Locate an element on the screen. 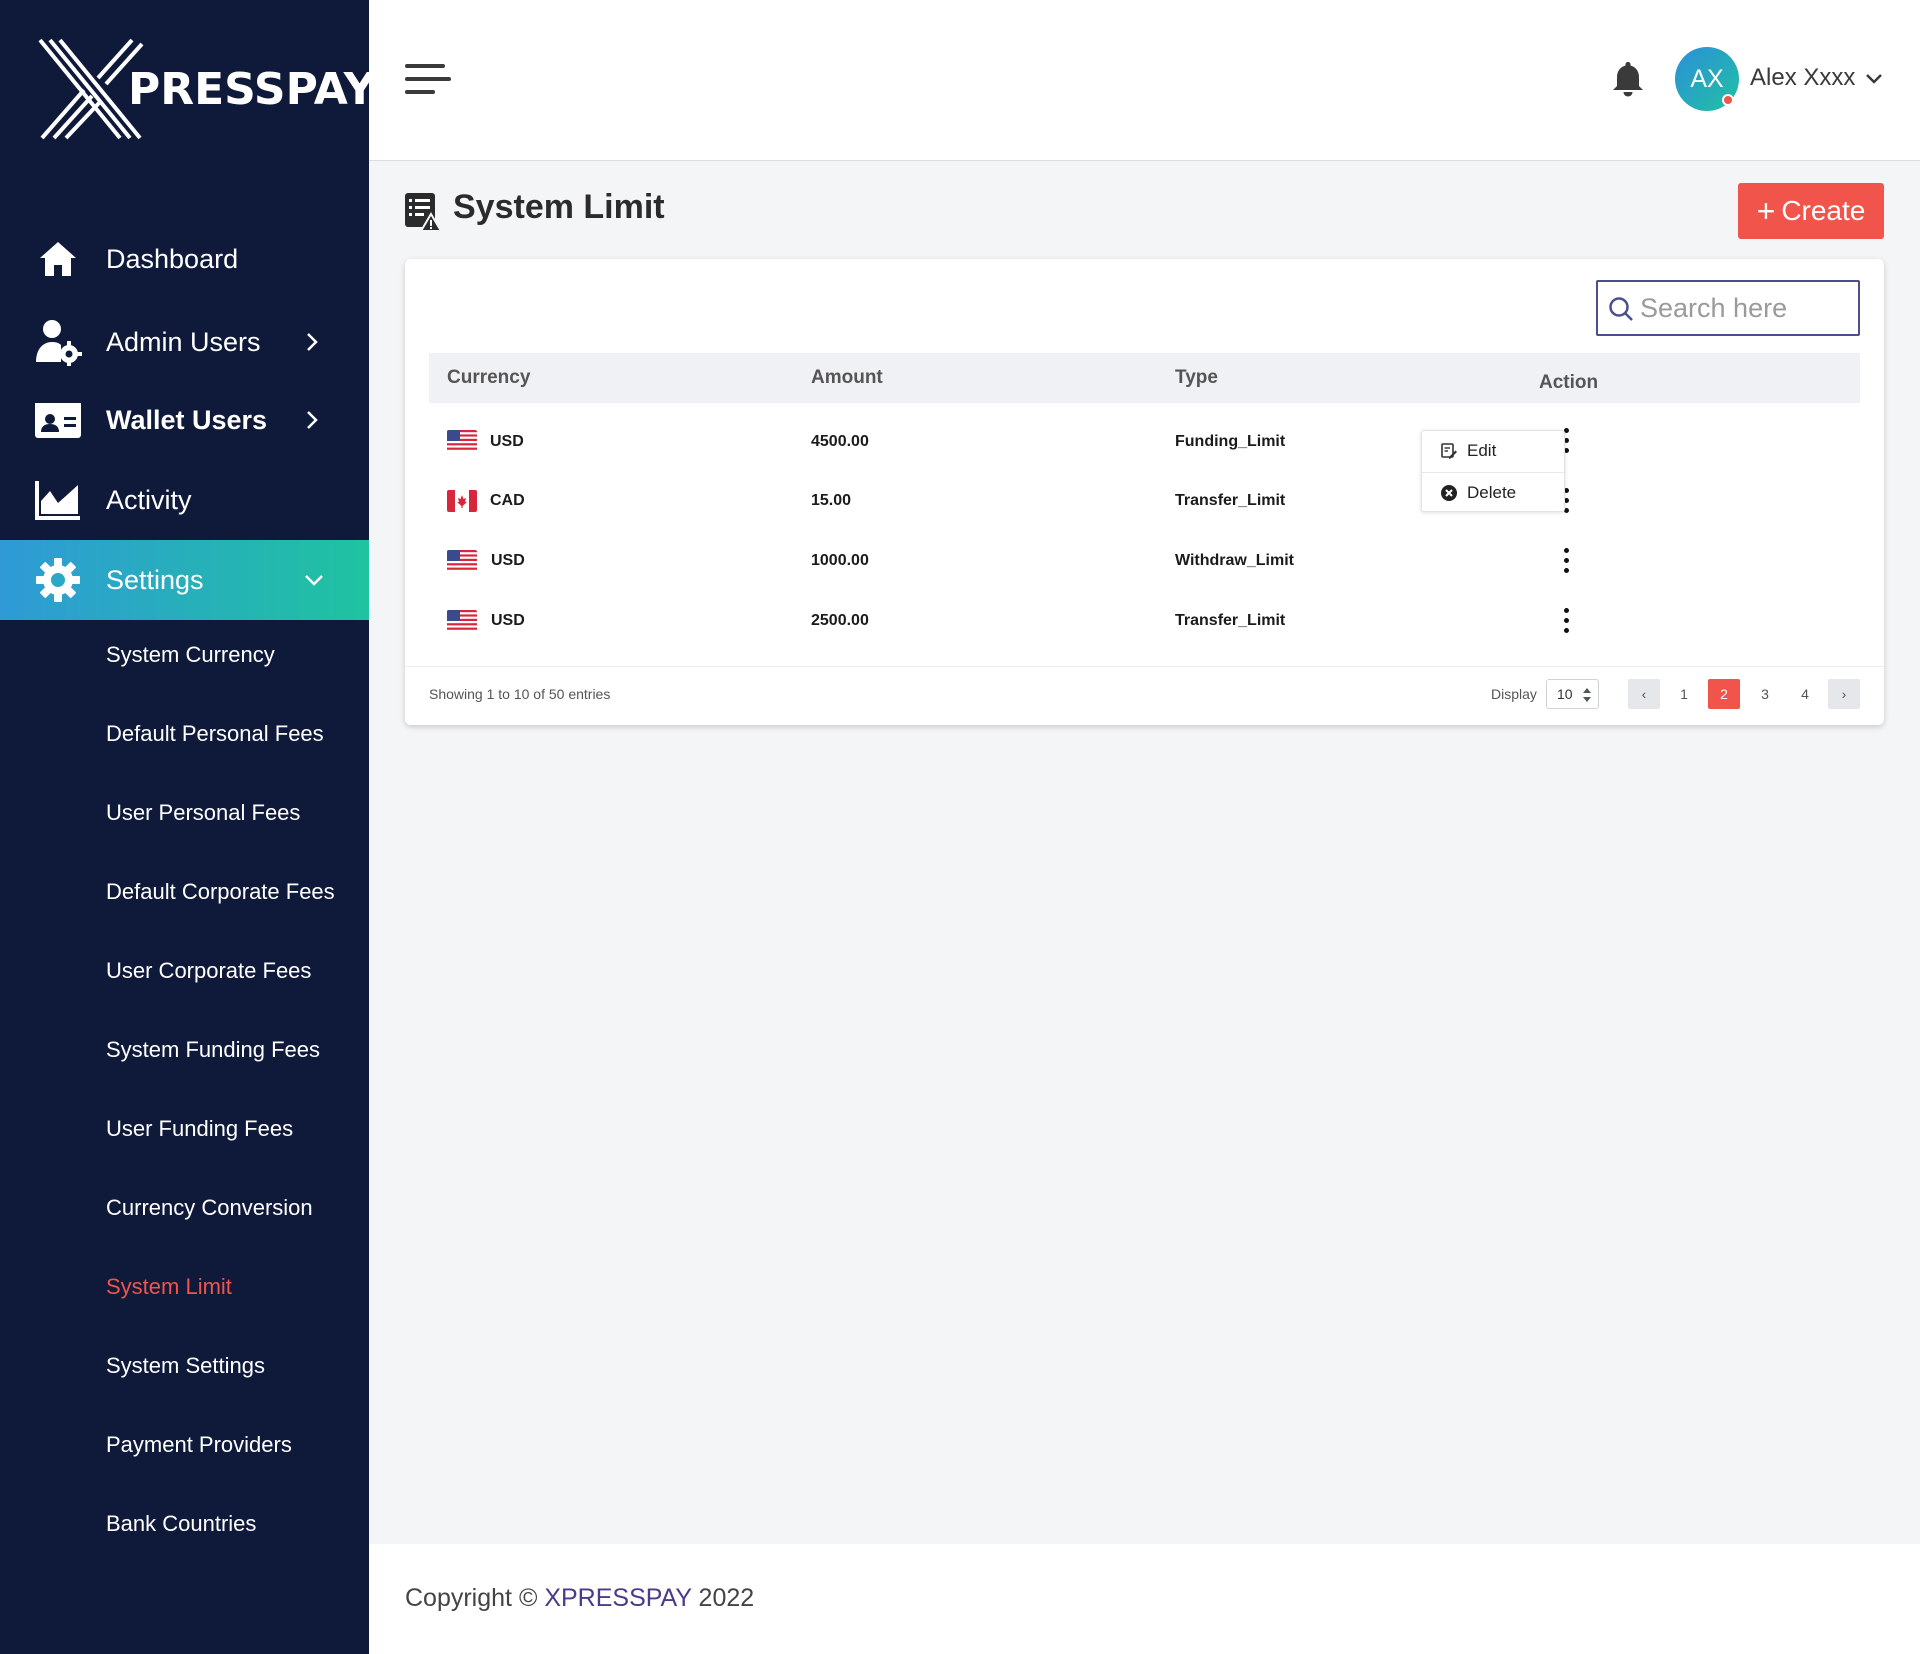 The image size is (1920, 1654). sidebar-item-default-corporate-fees: Default Corporate Fees is located at coordinates (220, 892).